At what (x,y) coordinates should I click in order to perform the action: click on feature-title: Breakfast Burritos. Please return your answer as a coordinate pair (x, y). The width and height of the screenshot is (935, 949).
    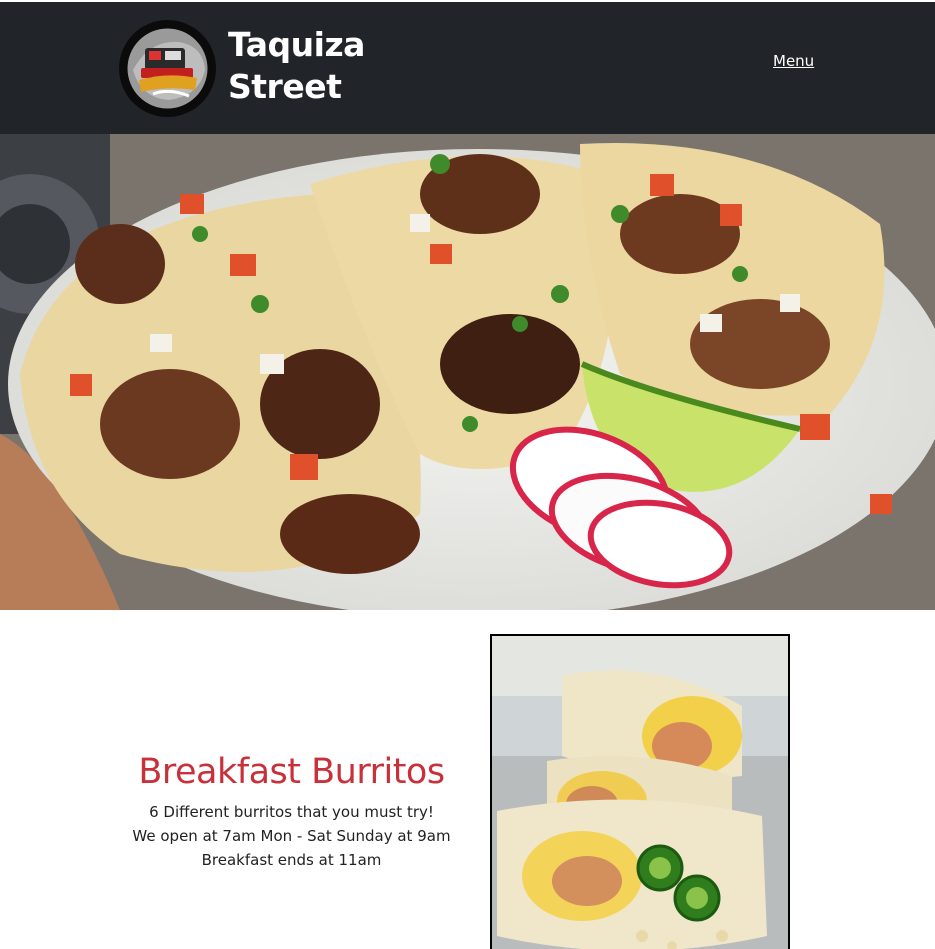
    Looking at the image, I should click on (291, 772).